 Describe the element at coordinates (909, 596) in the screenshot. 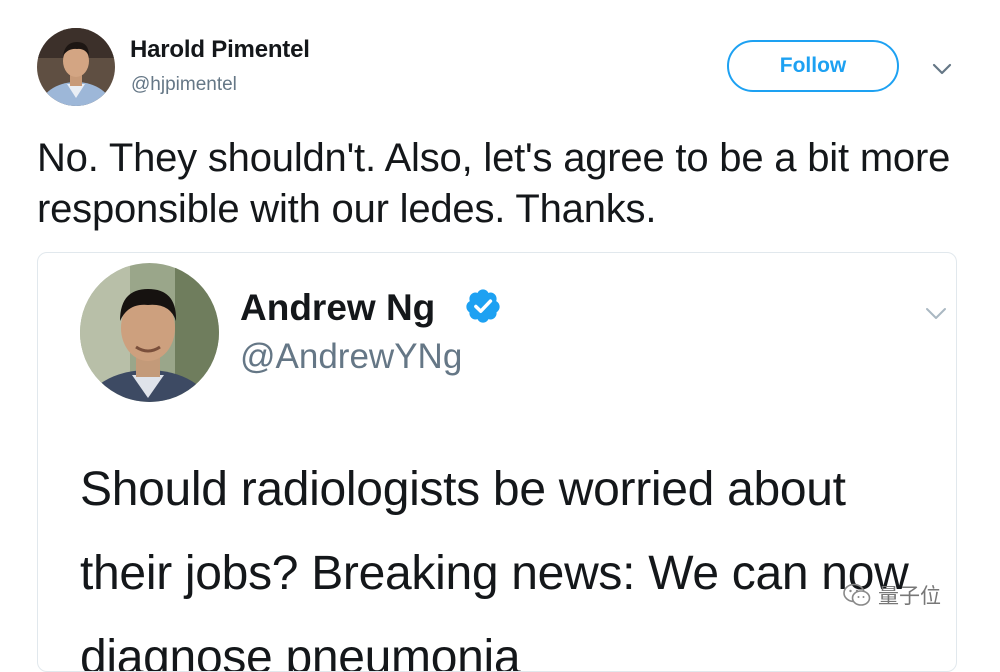

I see `watermark-text: 量子位` at that location.